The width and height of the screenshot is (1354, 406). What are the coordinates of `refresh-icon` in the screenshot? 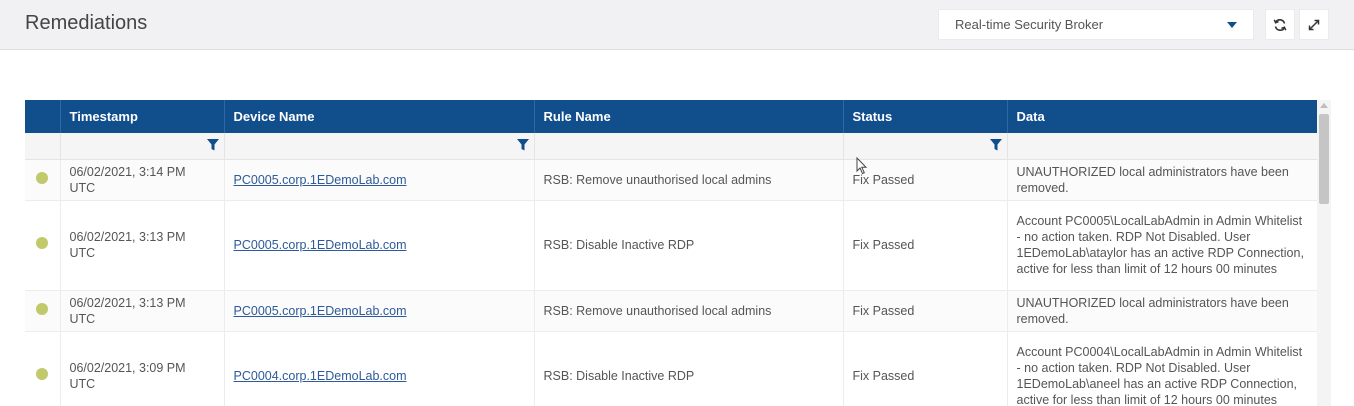 It's located at (1280, 24).